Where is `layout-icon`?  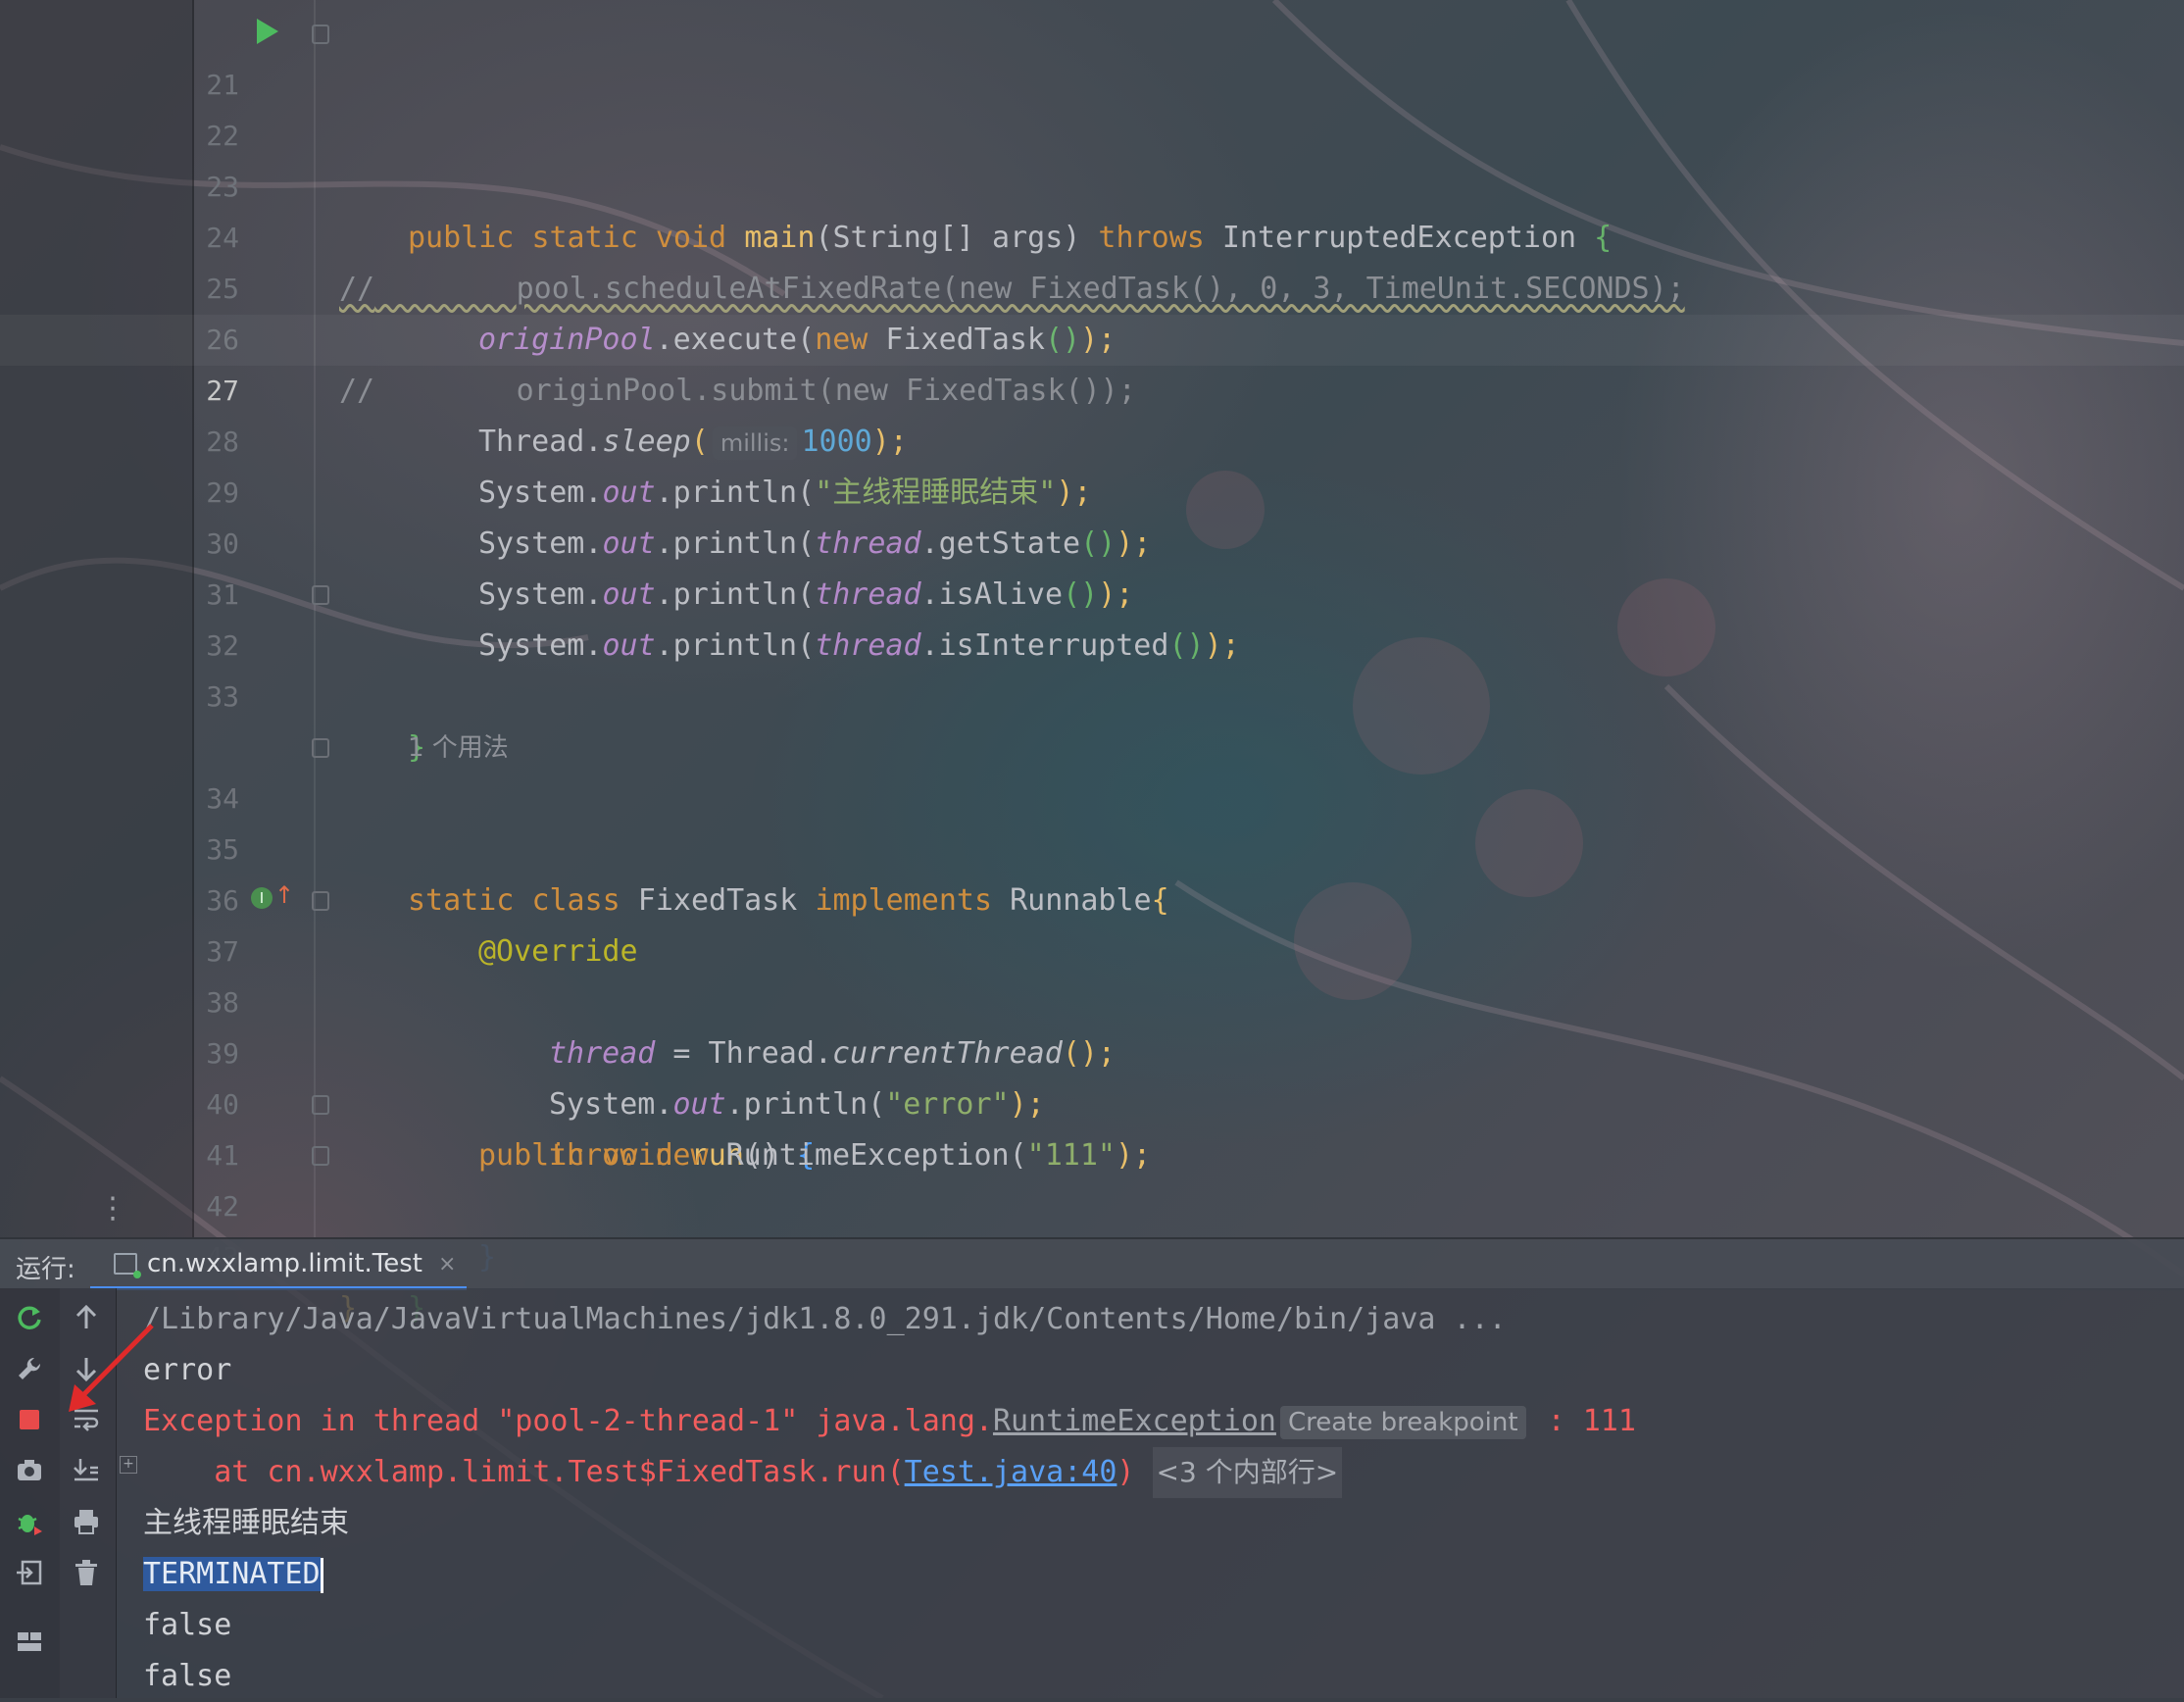 layout-icon is located at coordinates (29, 1641).